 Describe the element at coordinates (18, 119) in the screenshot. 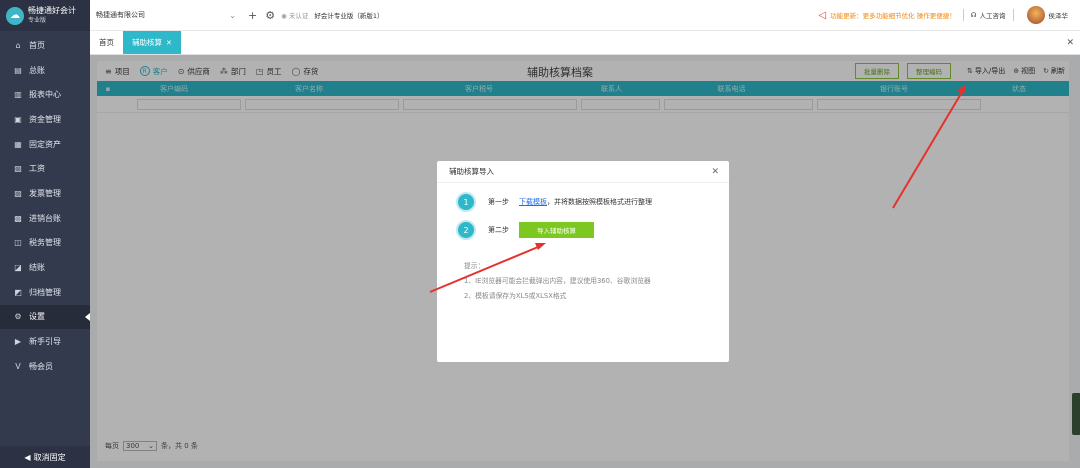

I see `bank-icon: ▣` at that location.